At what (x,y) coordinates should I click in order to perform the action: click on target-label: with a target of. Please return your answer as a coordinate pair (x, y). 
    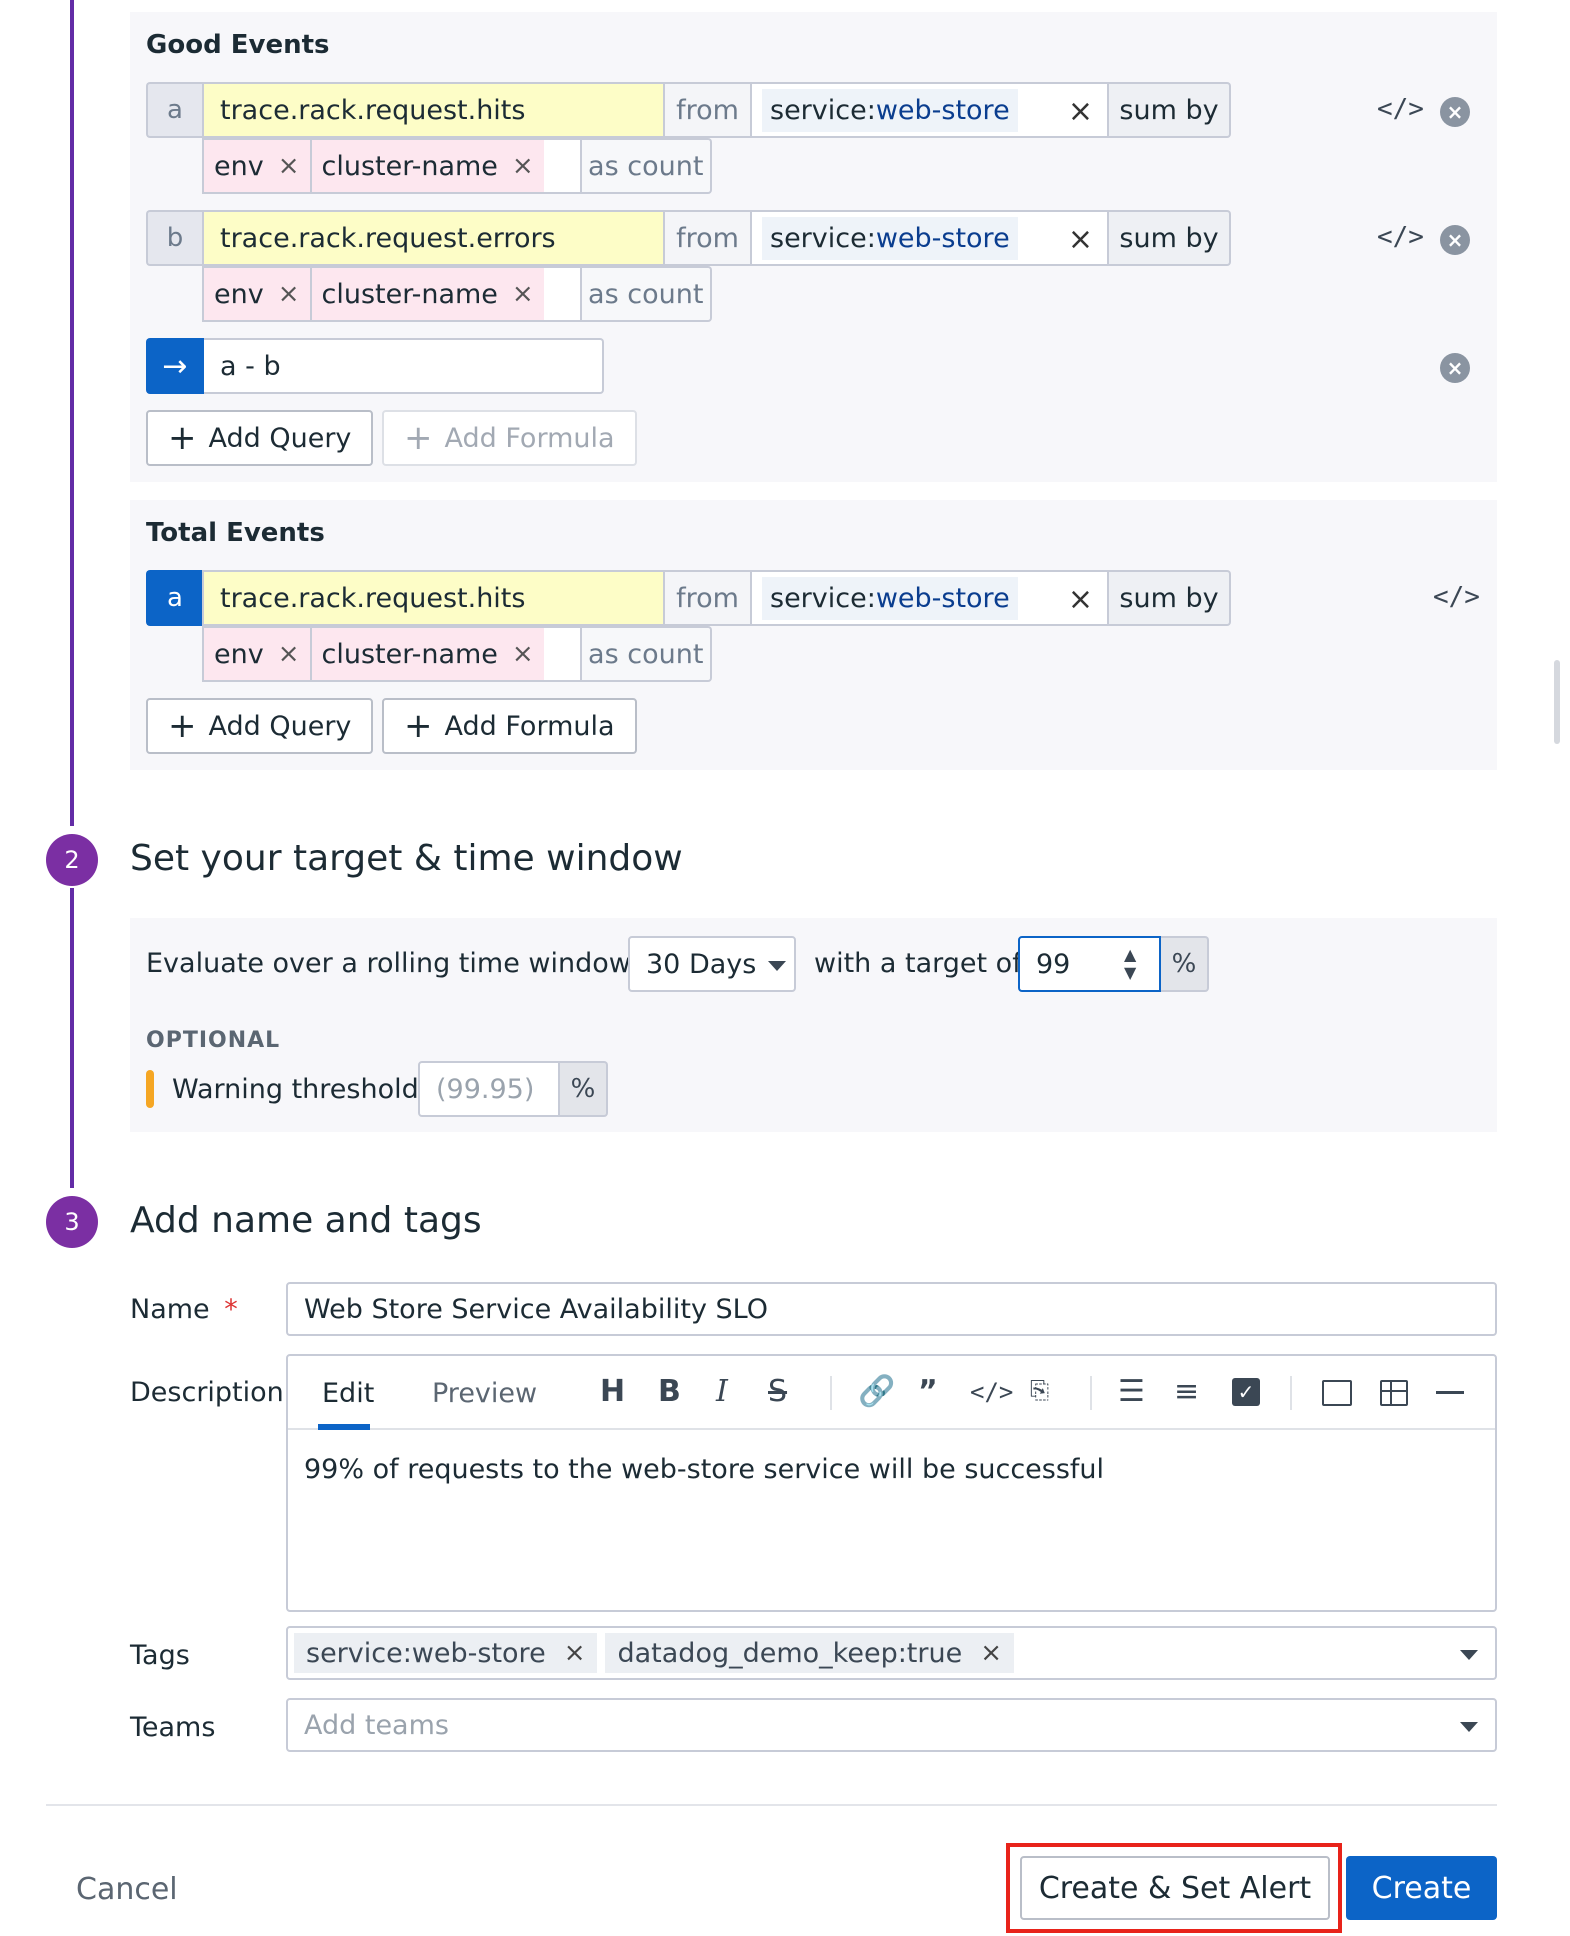
    Looking at the image, I should click on (918, 963).